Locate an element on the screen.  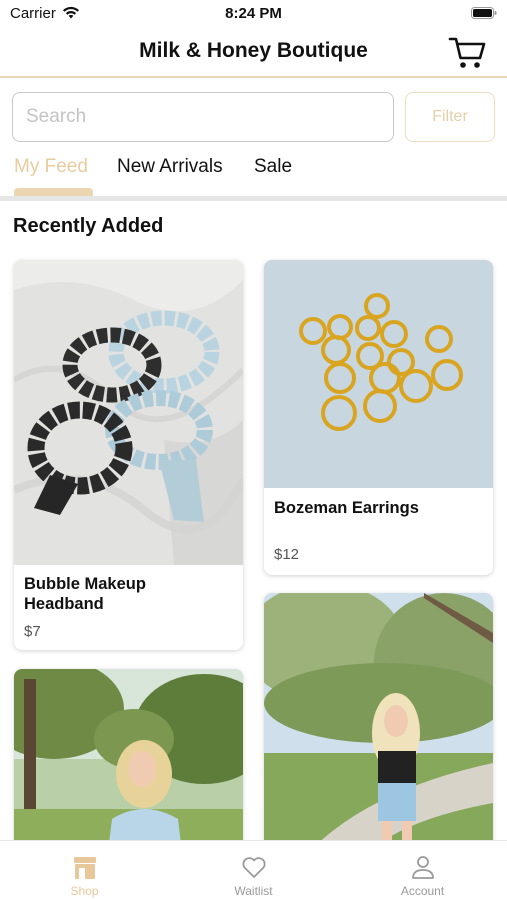
status-time: 8:24 PM is located at coordinates (253, 13).